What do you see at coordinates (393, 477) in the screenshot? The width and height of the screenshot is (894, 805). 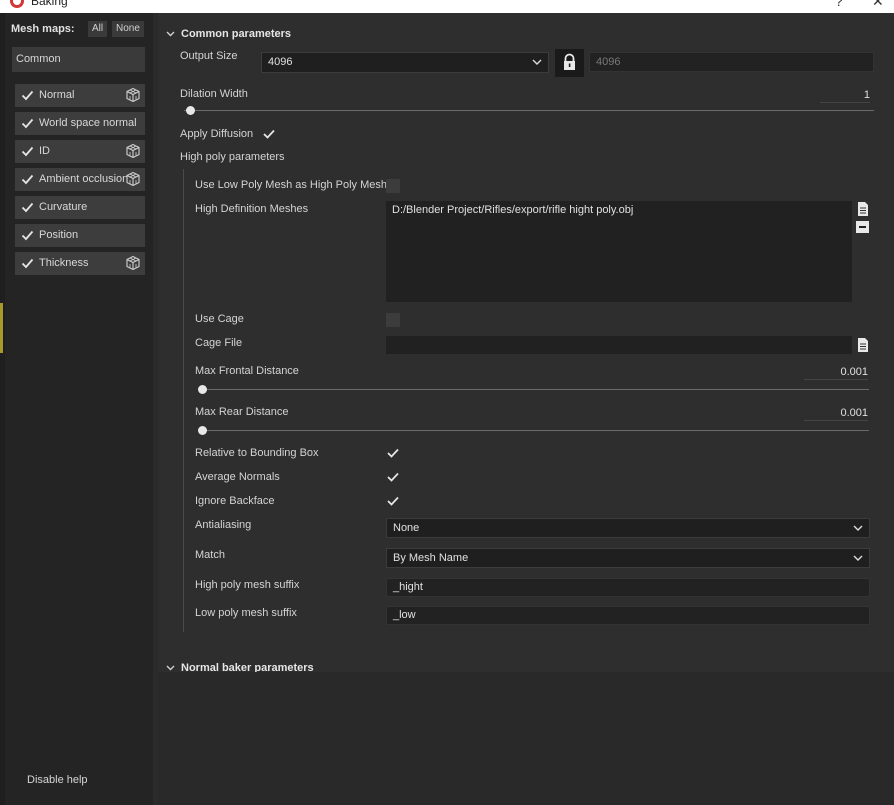 I see `average-normals-checkbox` at bounding box center [393, 477].